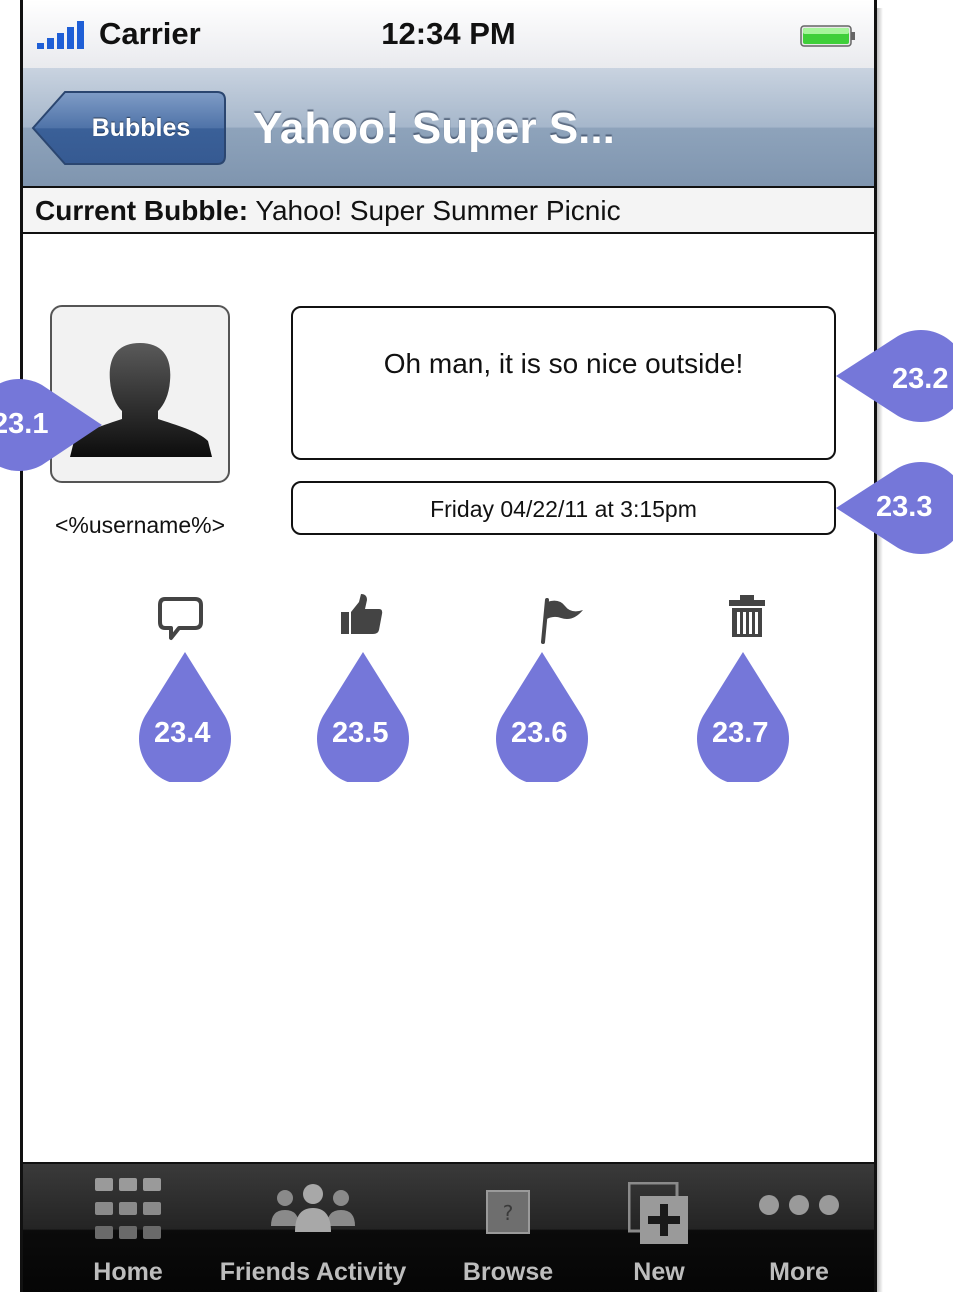 This screenshot has height=1292, width=953. I want to click on tab-home-label: Home, so click(128, 1272).